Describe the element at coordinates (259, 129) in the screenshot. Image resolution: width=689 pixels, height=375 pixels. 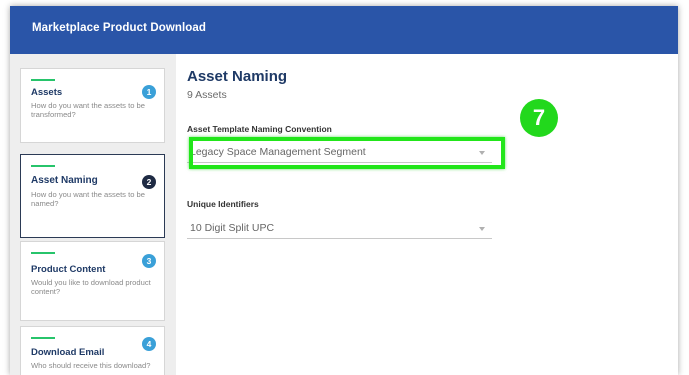
I see `naming-convention-label: Asset Template Naming Convention` at that location.